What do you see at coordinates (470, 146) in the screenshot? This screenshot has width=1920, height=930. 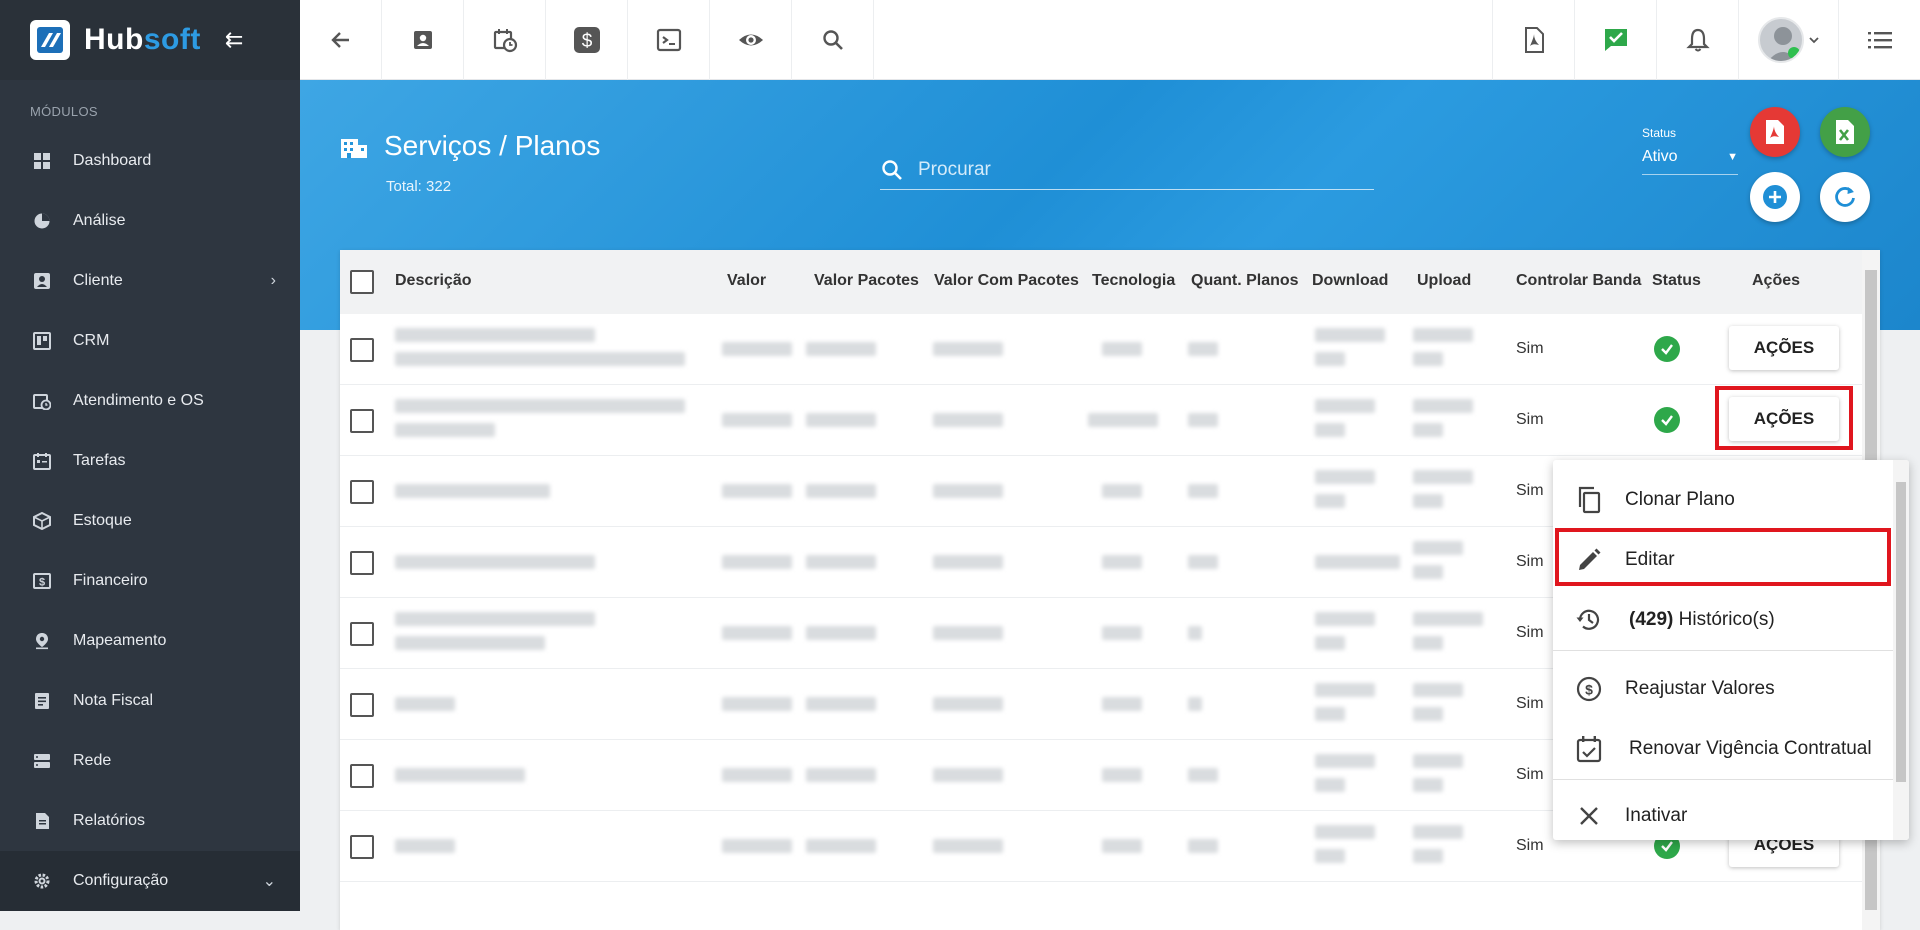 I see `page-title: Serviços / Planos` at bounding box center [470, 146].